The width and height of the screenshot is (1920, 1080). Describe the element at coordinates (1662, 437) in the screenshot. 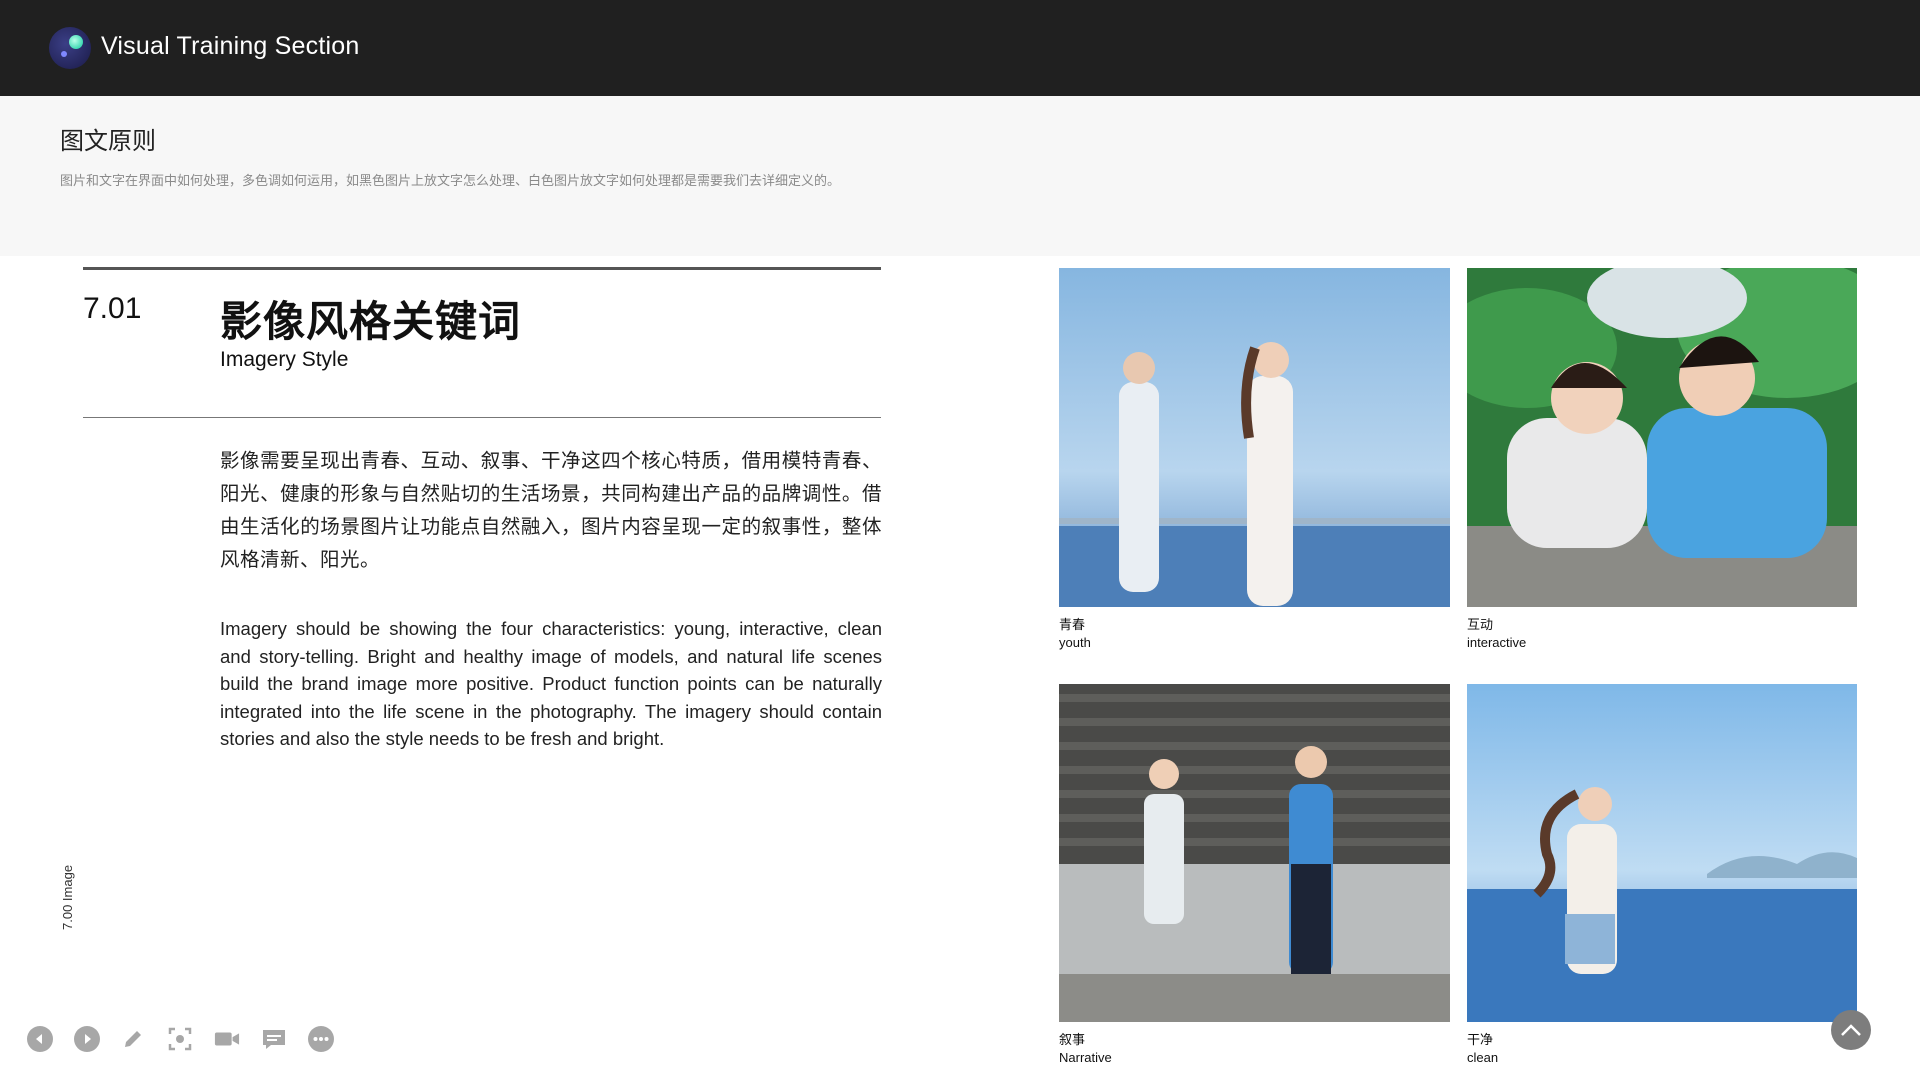

I see `photo-interactive` at that location.